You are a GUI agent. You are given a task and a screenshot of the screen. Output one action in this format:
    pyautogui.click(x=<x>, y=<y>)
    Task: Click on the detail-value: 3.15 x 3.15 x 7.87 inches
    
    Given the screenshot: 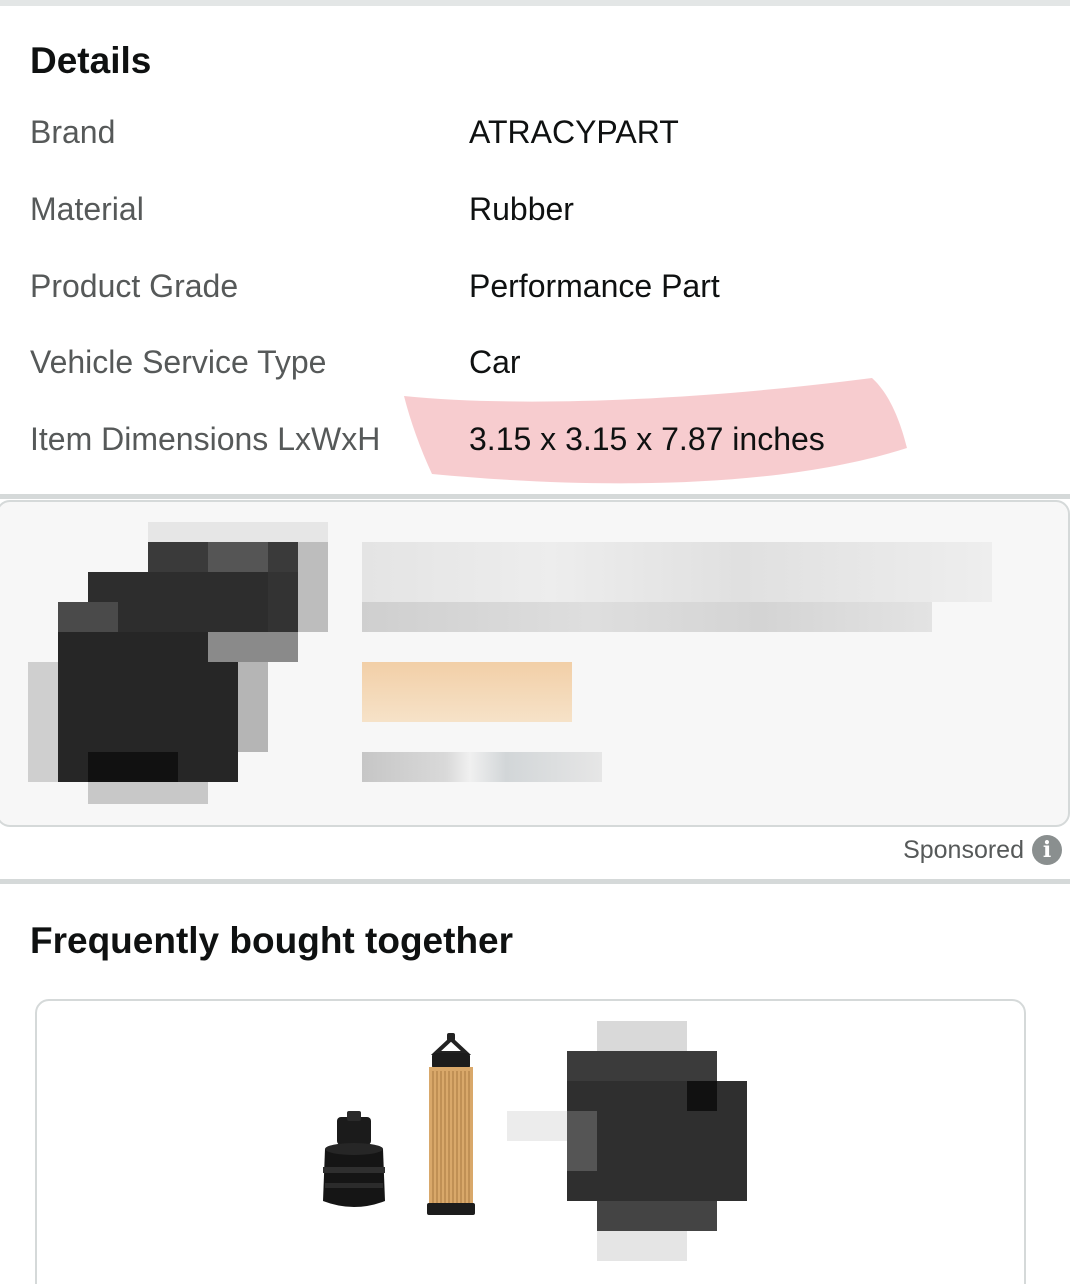 What is the action you would take?
    pyautogui.click(x=647, y=439)
    